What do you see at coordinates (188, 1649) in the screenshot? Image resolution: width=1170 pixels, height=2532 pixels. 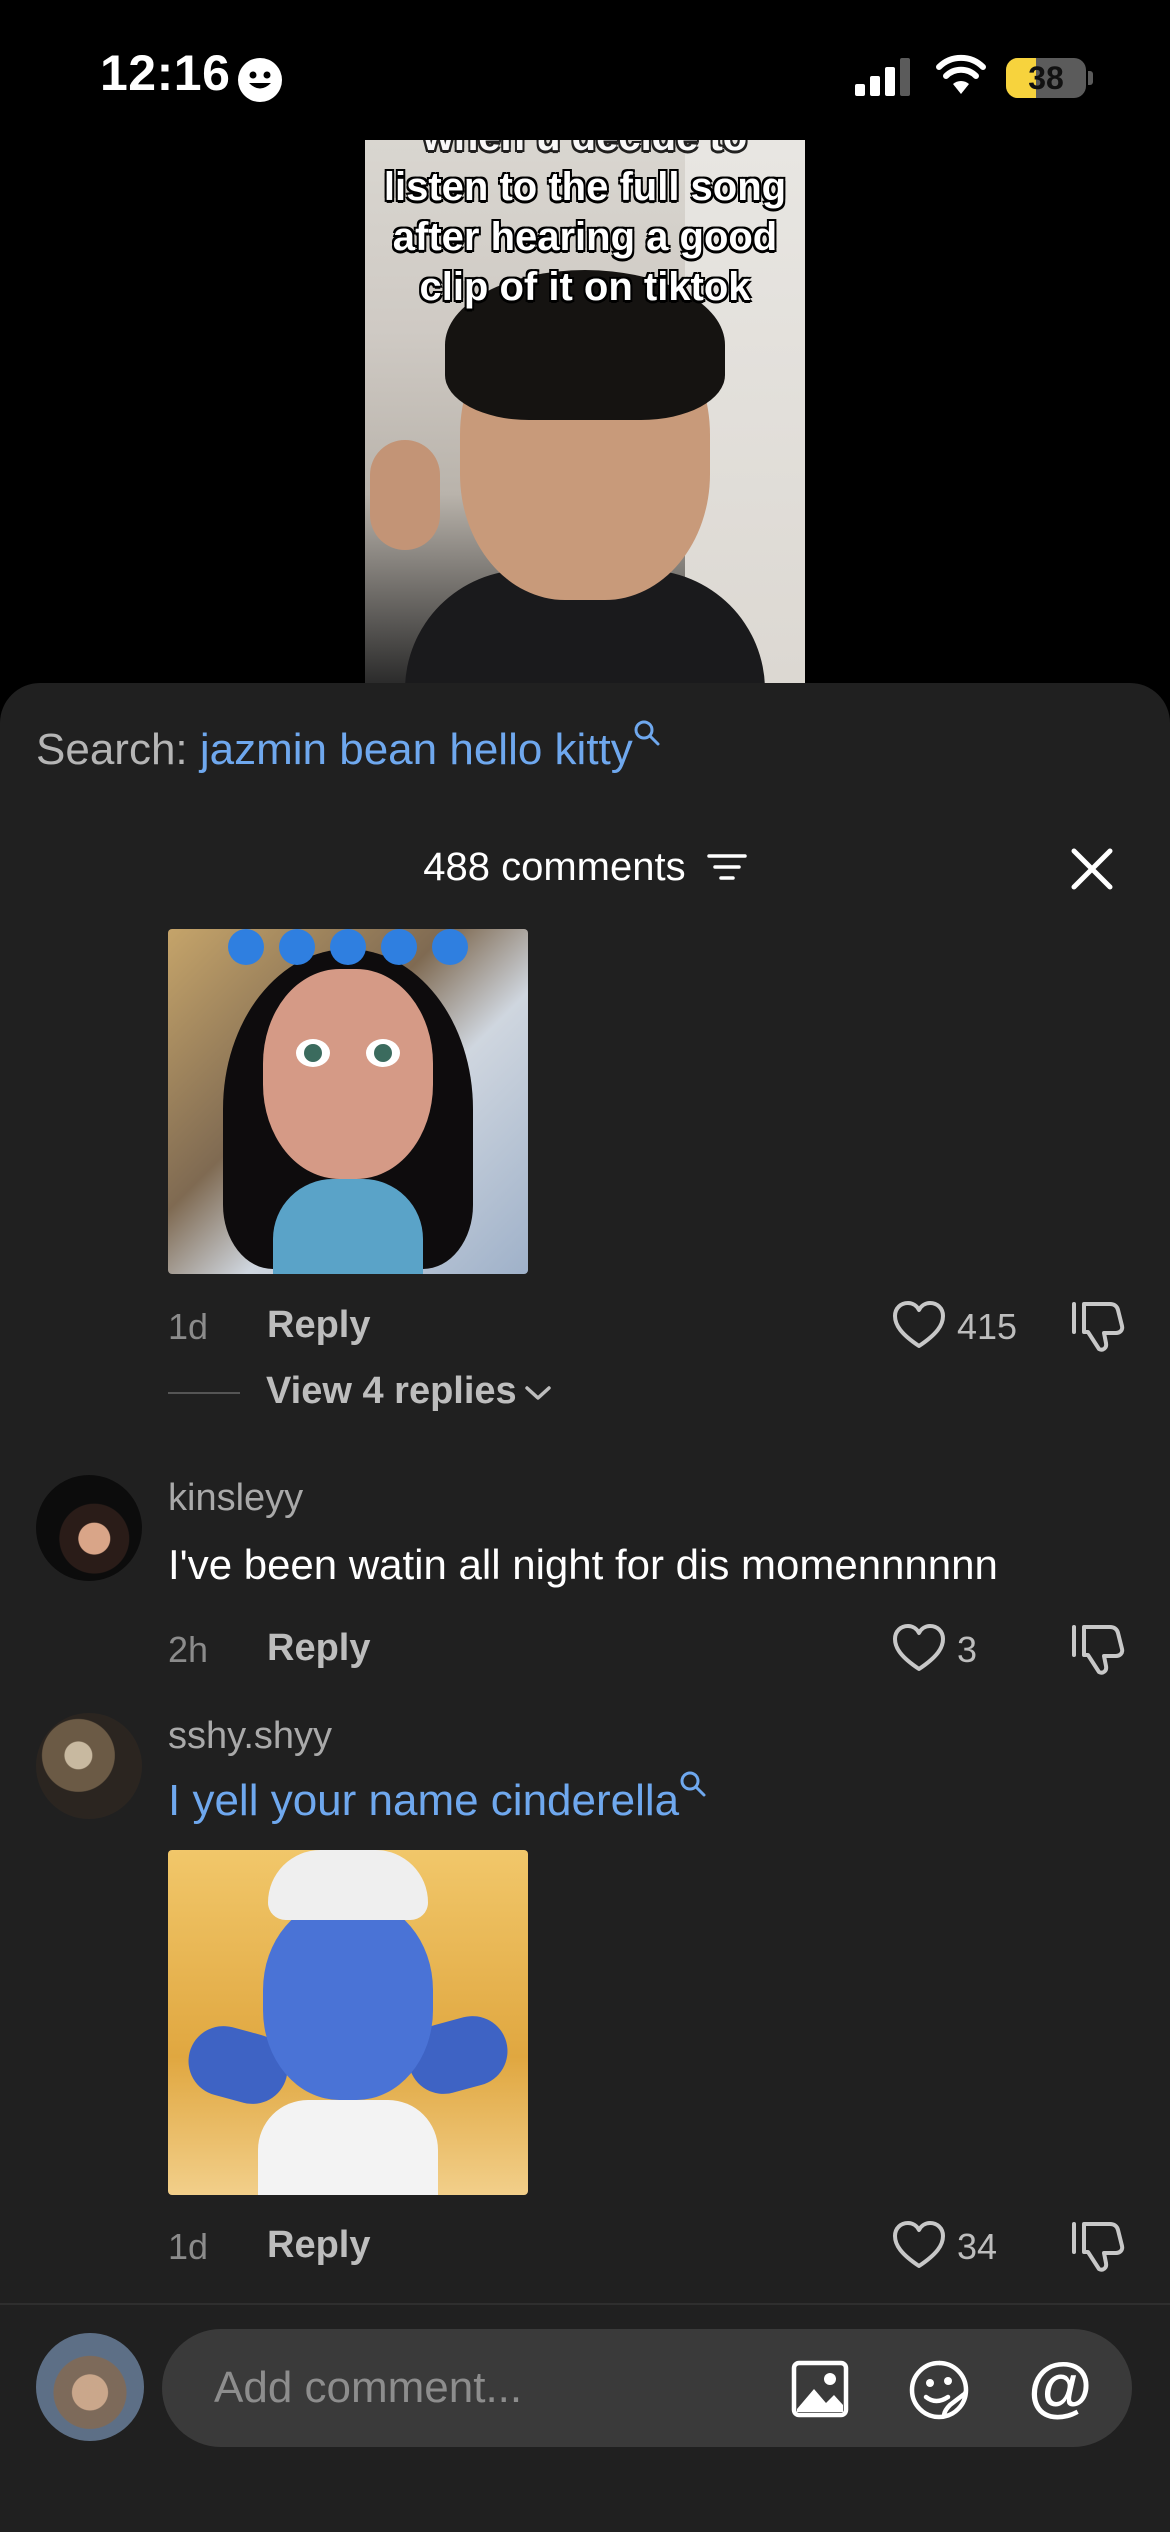 I see `comment-time: 2h` at bounding box center [188, 1649].